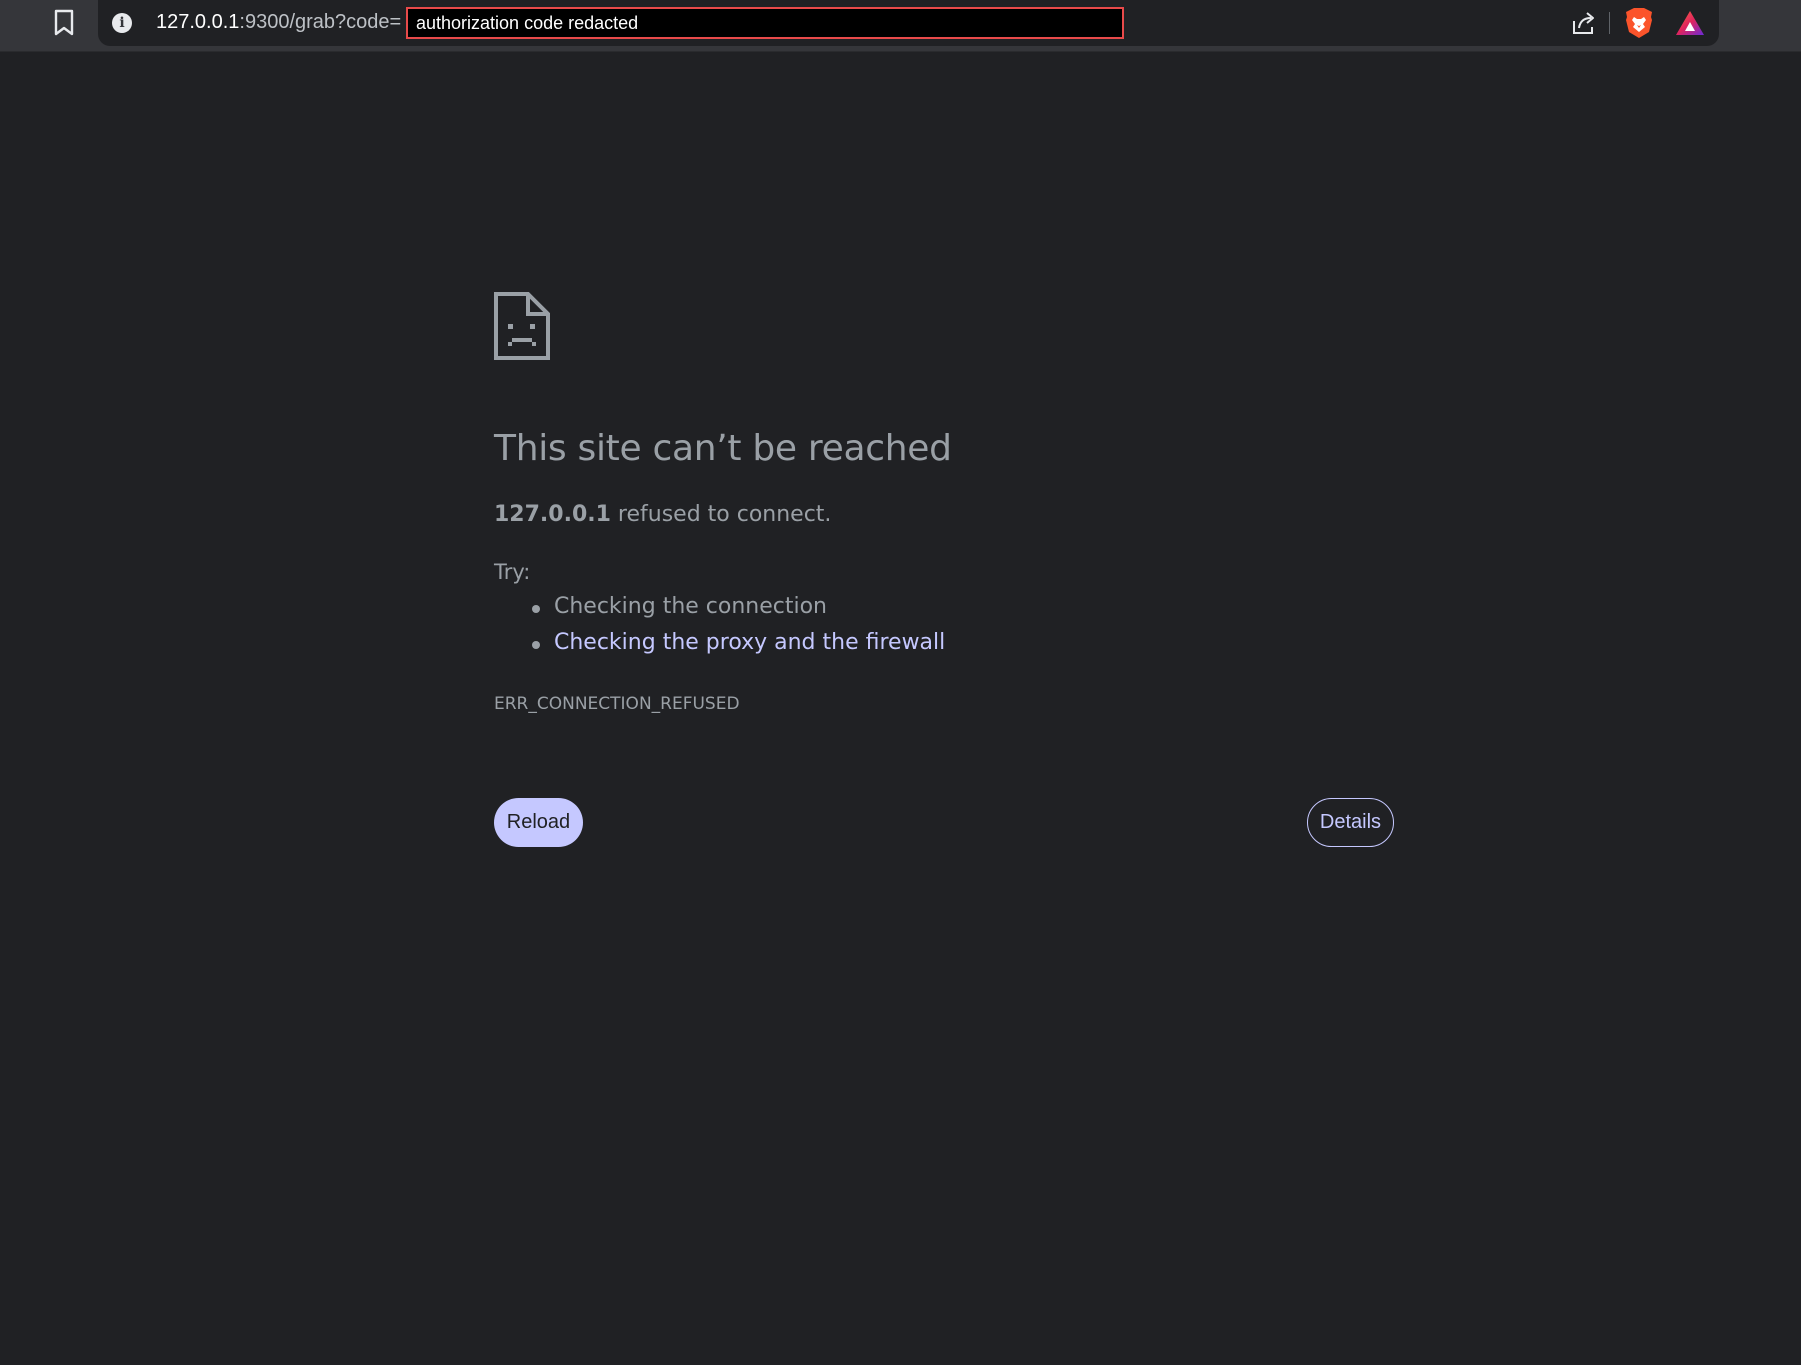 The width and height of the screenshot is (1801, 1365). What do you see at coordinates (122, 23) in the screenshot?
I see `info-icon: i` at bounding box center [122, 23].